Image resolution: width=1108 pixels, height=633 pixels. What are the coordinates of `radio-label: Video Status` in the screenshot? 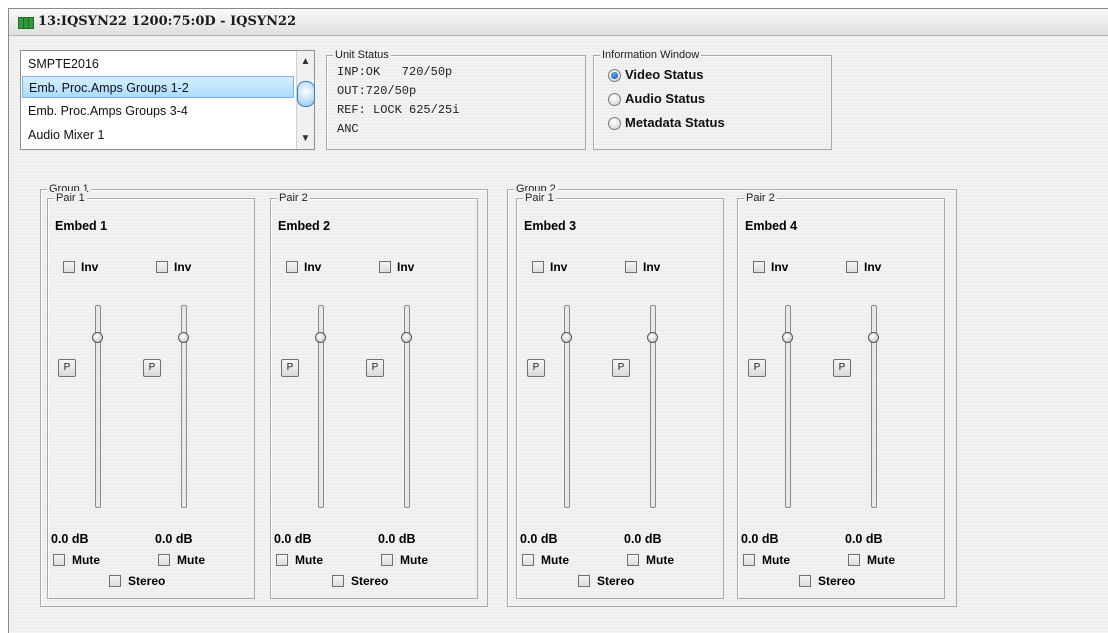 It's located at (664, 74).